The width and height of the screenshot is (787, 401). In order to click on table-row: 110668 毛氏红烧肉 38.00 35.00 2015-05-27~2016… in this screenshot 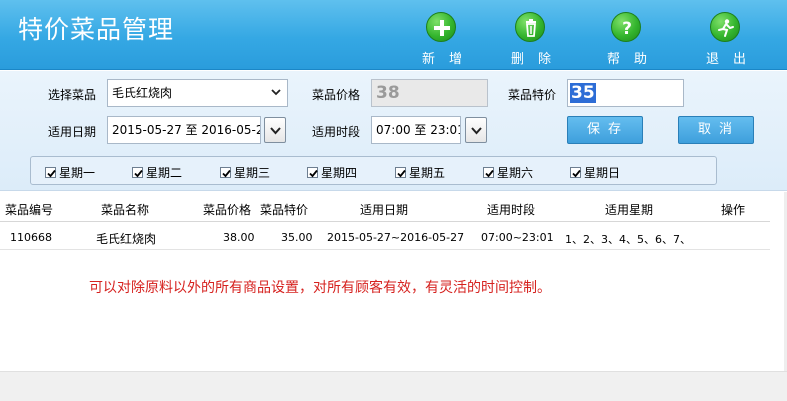, I will do `click(385, 238)`.